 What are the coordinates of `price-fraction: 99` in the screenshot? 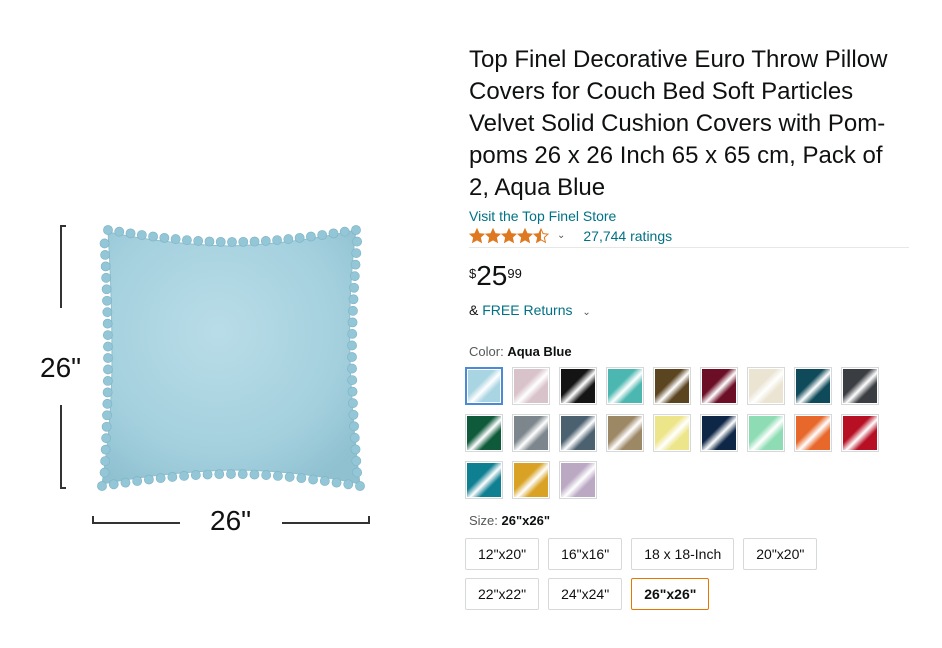 It's located at (514, 273).